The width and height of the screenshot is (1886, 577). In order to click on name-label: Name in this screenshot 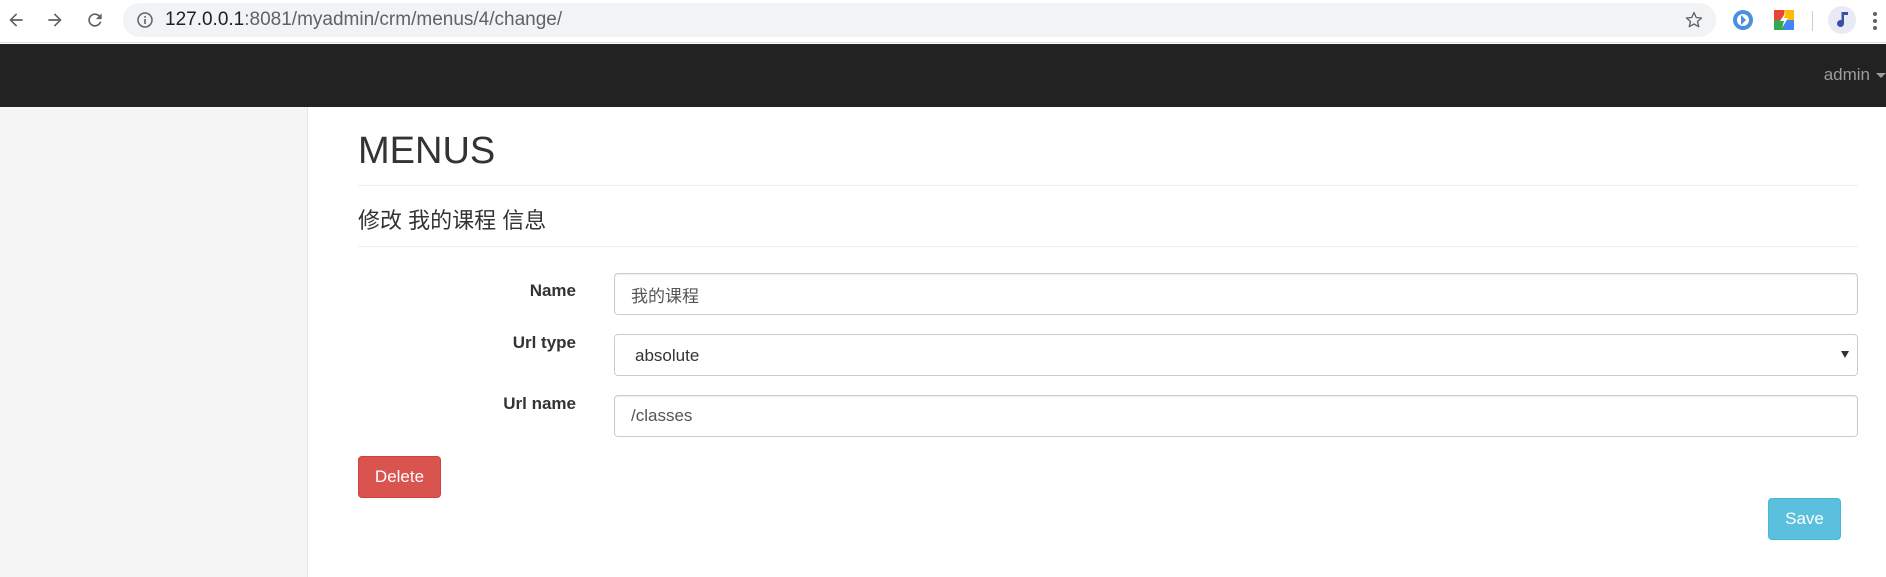, I will do `click(552, 290)`.